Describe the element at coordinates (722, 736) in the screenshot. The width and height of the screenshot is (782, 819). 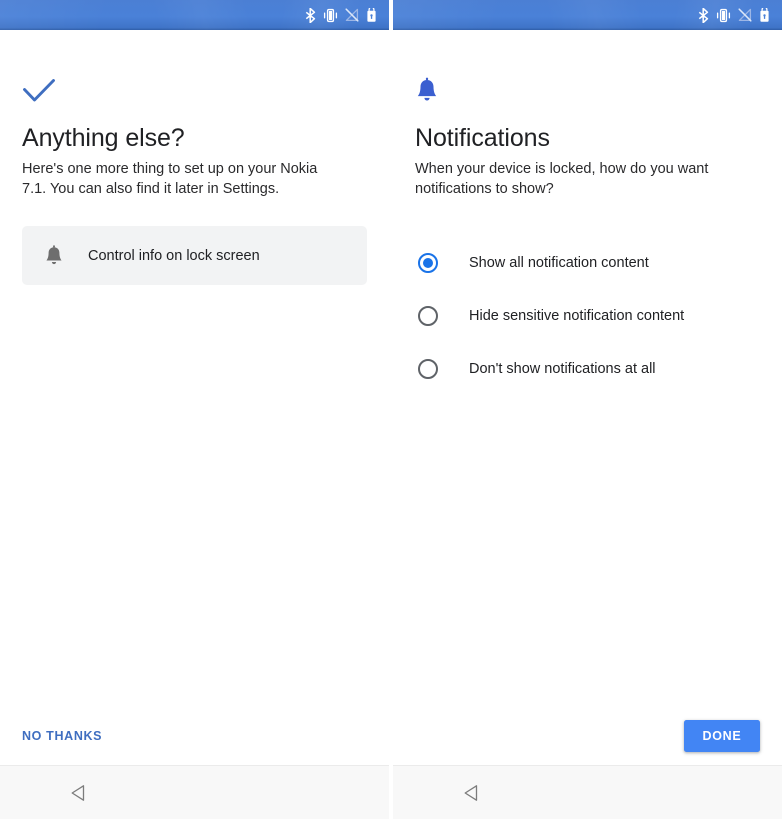
I see `done-button: DONE` at that location.